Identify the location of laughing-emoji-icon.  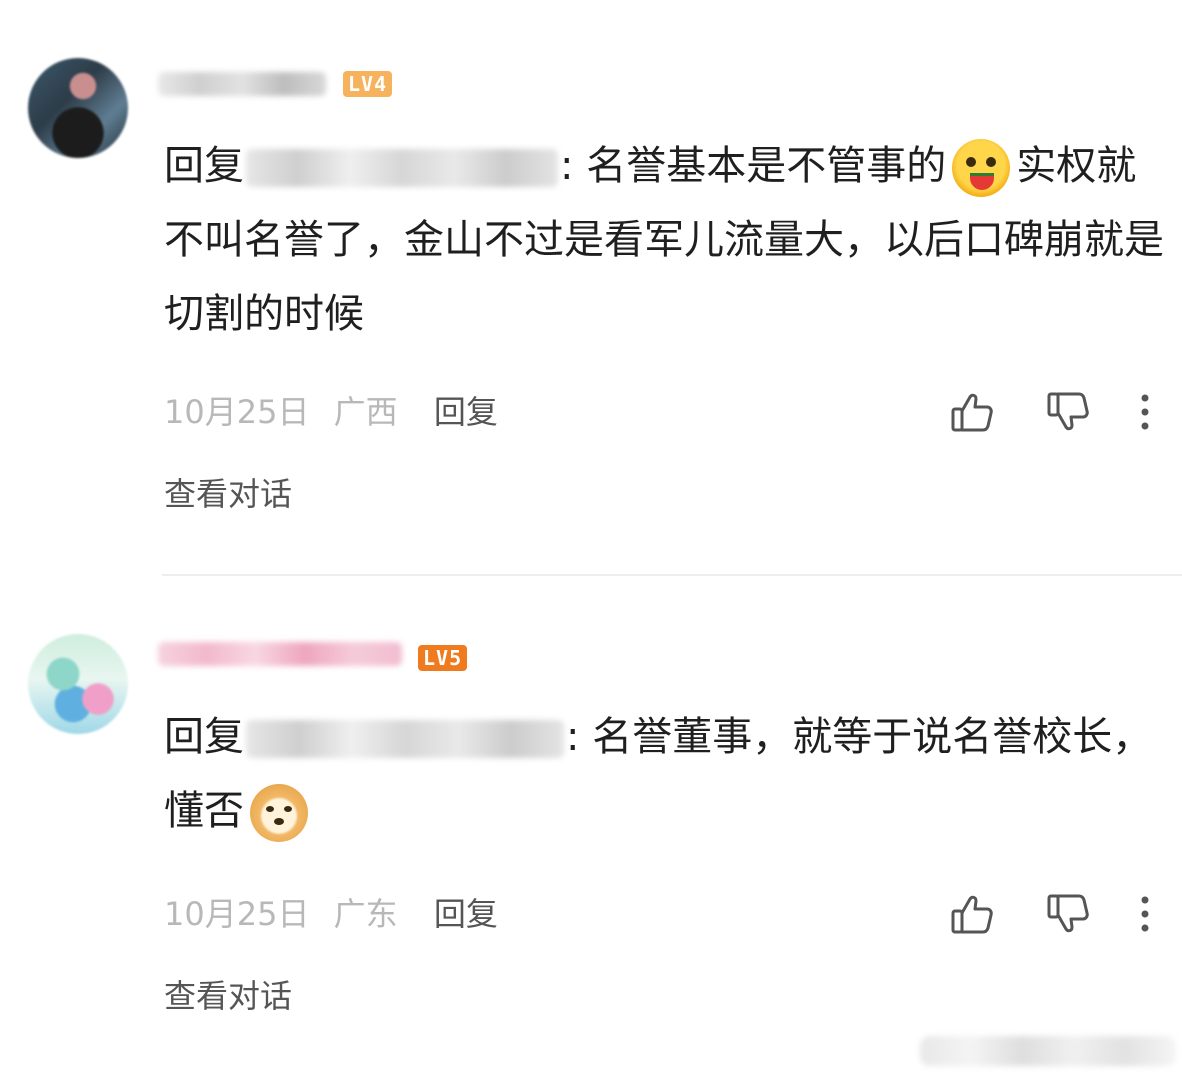
(981, 168).